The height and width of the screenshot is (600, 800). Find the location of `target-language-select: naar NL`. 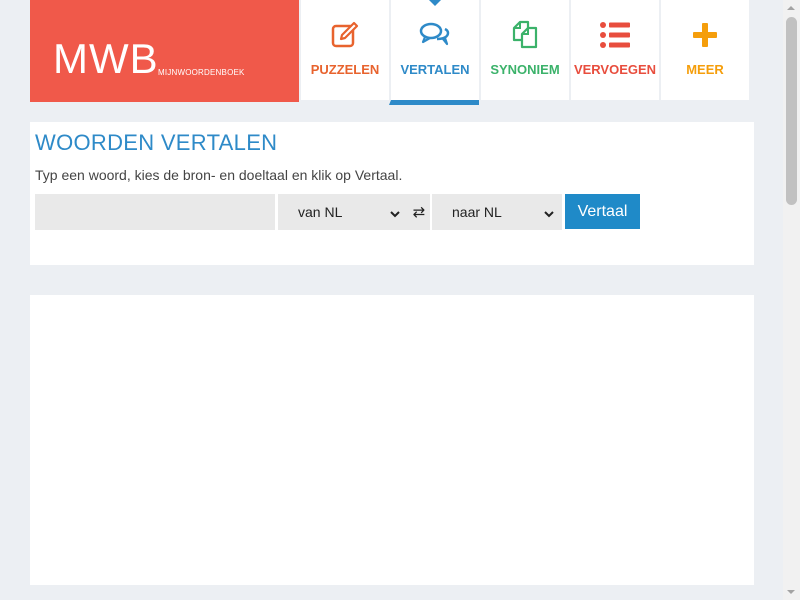

target-language-select: naar NL is located at coordinates (497, 212).